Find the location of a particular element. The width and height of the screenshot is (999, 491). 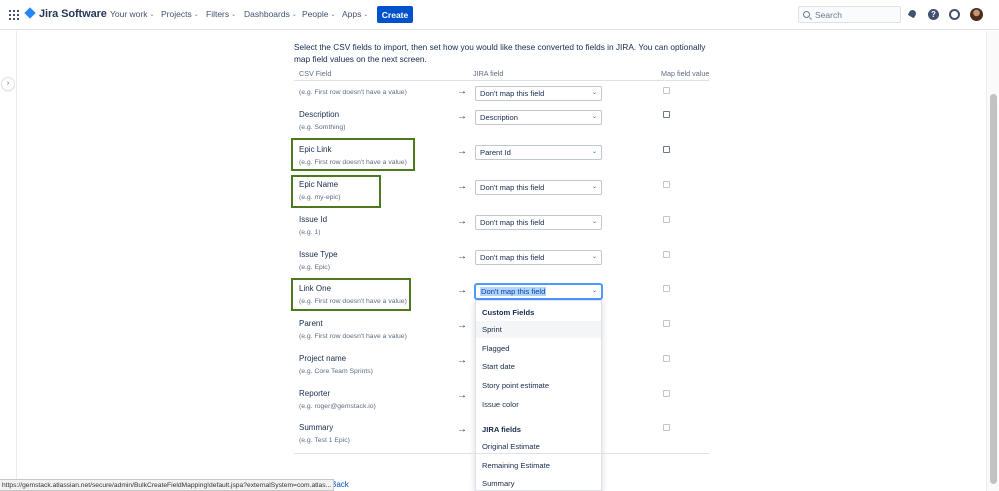

nav-filters: Filters ⌄ is located at coordinates (221, 14).